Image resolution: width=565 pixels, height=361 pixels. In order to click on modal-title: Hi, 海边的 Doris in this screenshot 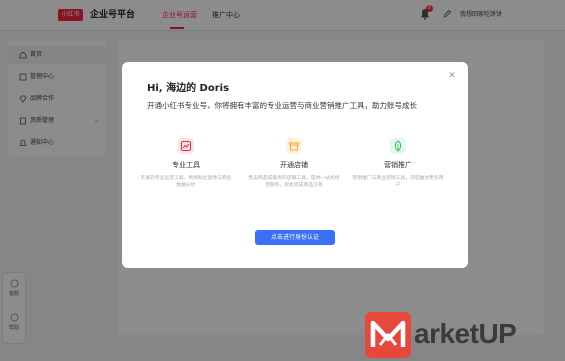, I will do `click(188, 88)`.